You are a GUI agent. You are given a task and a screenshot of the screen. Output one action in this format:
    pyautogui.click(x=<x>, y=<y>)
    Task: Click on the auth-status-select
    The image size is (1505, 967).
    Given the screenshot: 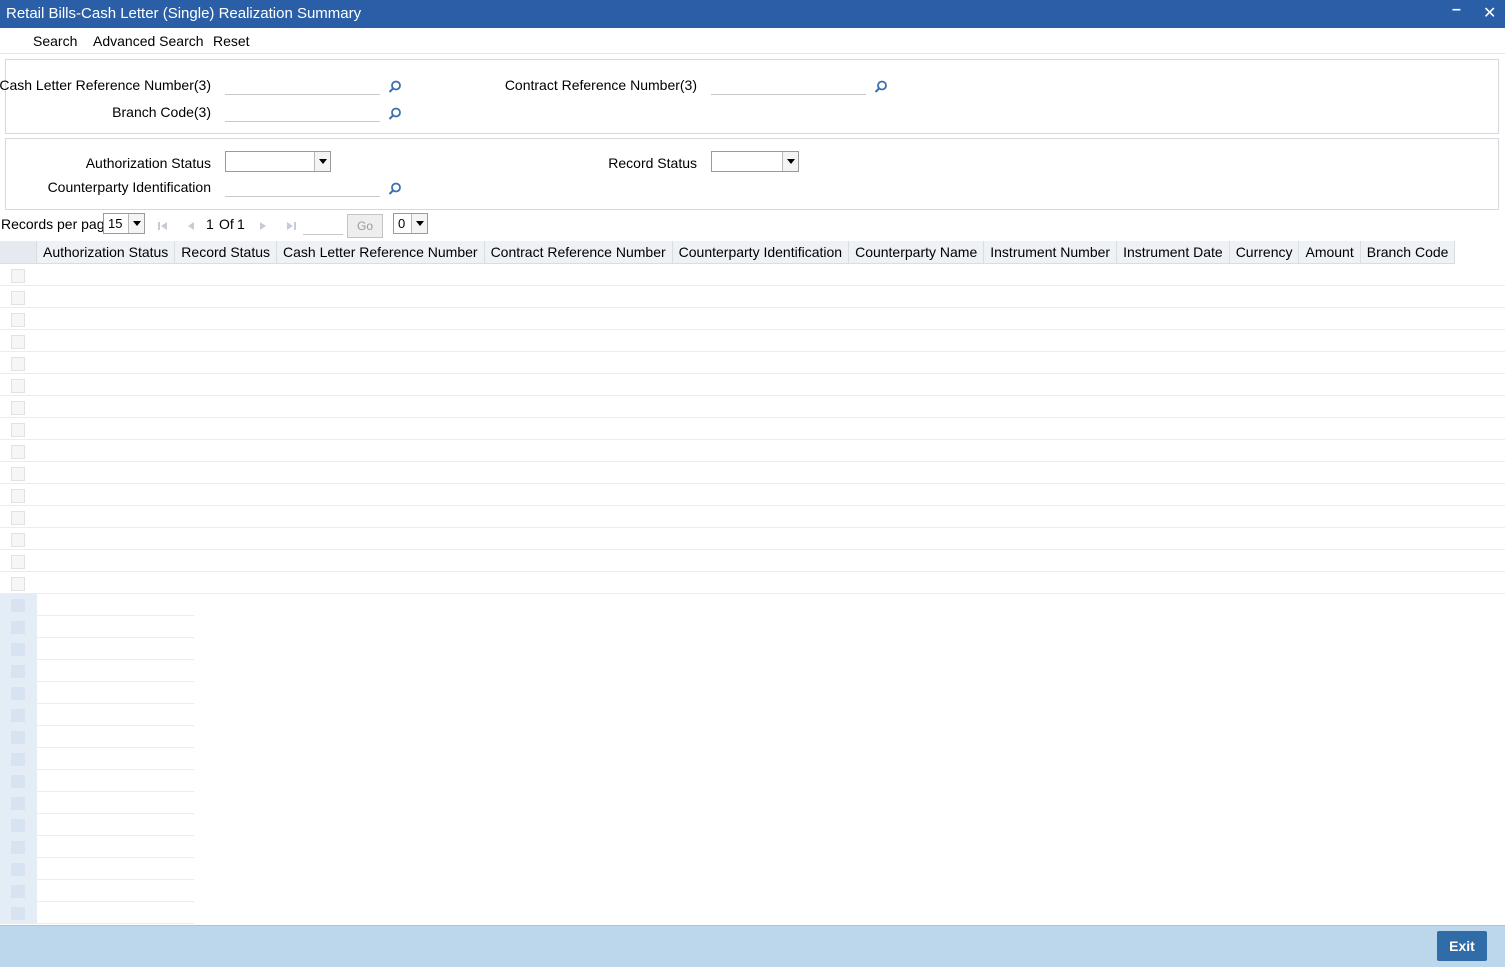 What is the action you would take?
    pyautogui.click(x=278, y=161)
    